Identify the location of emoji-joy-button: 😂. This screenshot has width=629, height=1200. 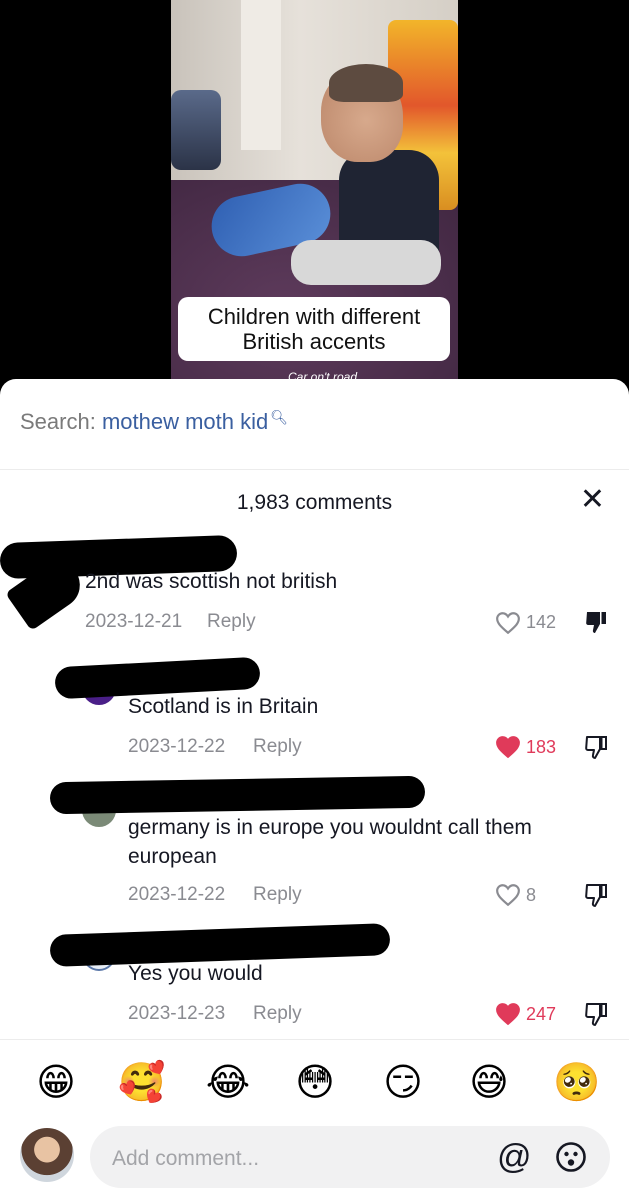
(228, 1082).